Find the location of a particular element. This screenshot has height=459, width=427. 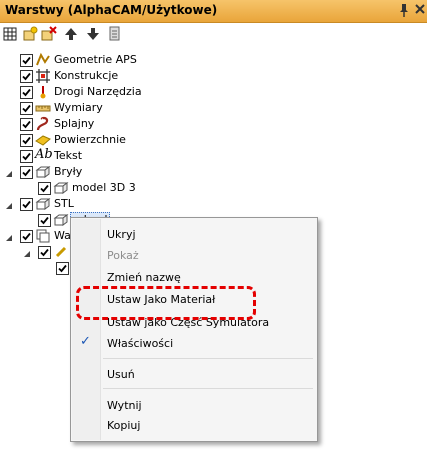

tree-item-label: Konstrukcje is located at coordinates (86, 75).